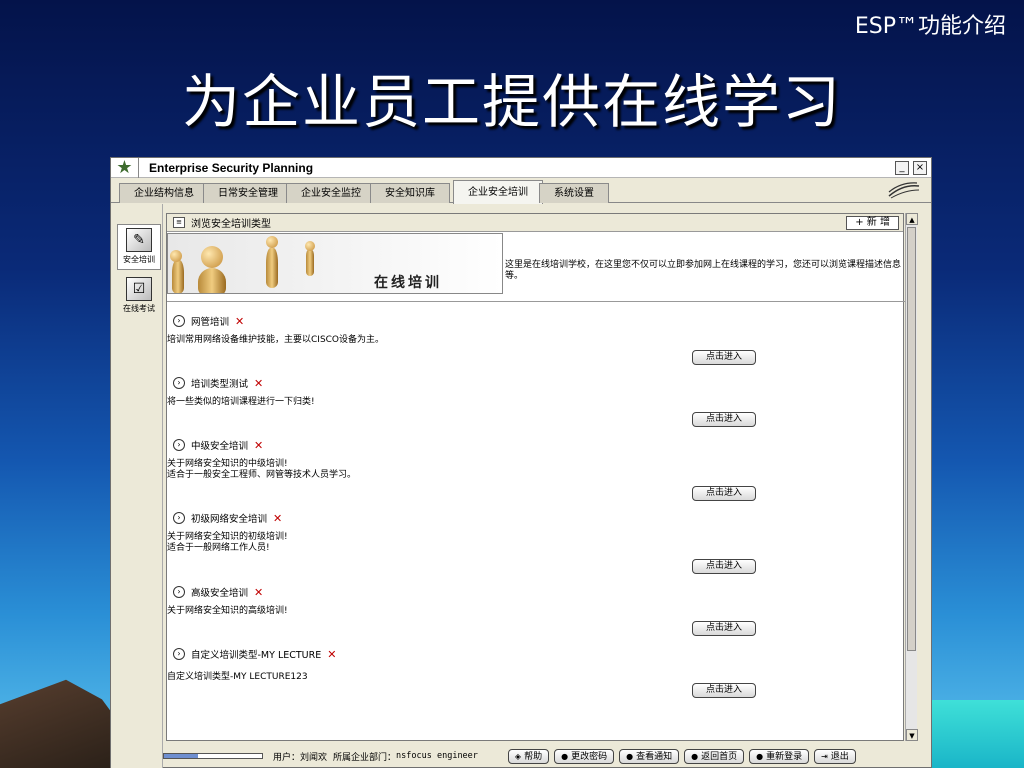 The height and width of the screenshot is (768, 1024). Describe the element at coordinates (219, 383) in the screenshot. I see `course-title: 培训类型测试` at that location.